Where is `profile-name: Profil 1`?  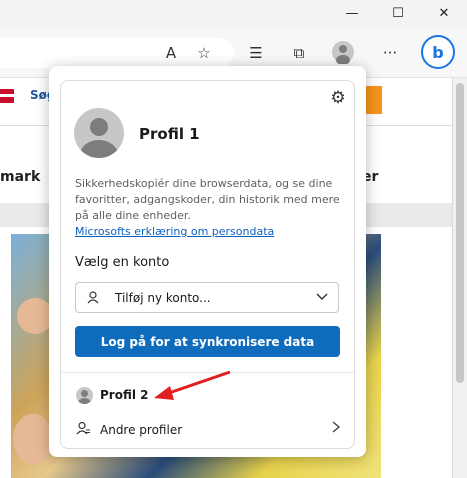 profile-name: Profil 1 is located at coordinates (169, 134).